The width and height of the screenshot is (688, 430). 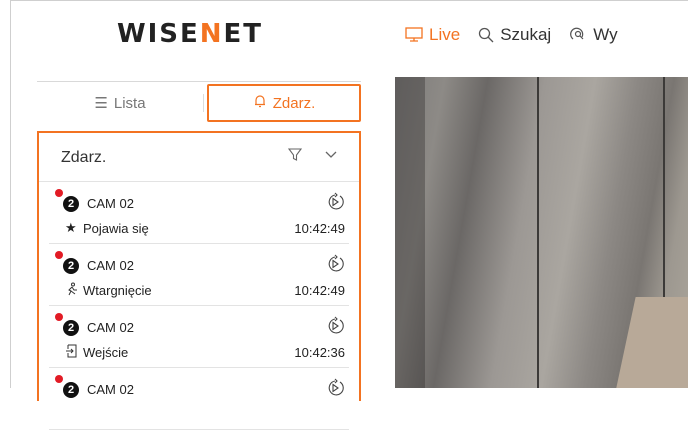 I want to click on event-type: Pojawia się, so click(x=116, y=228).